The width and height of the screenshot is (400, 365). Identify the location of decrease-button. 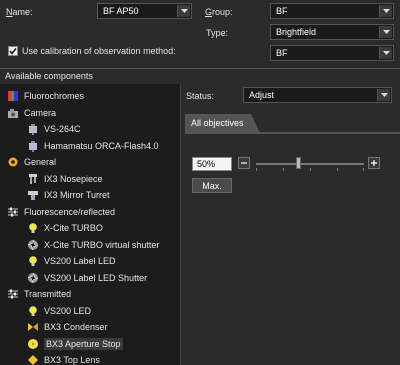
(244, 163).